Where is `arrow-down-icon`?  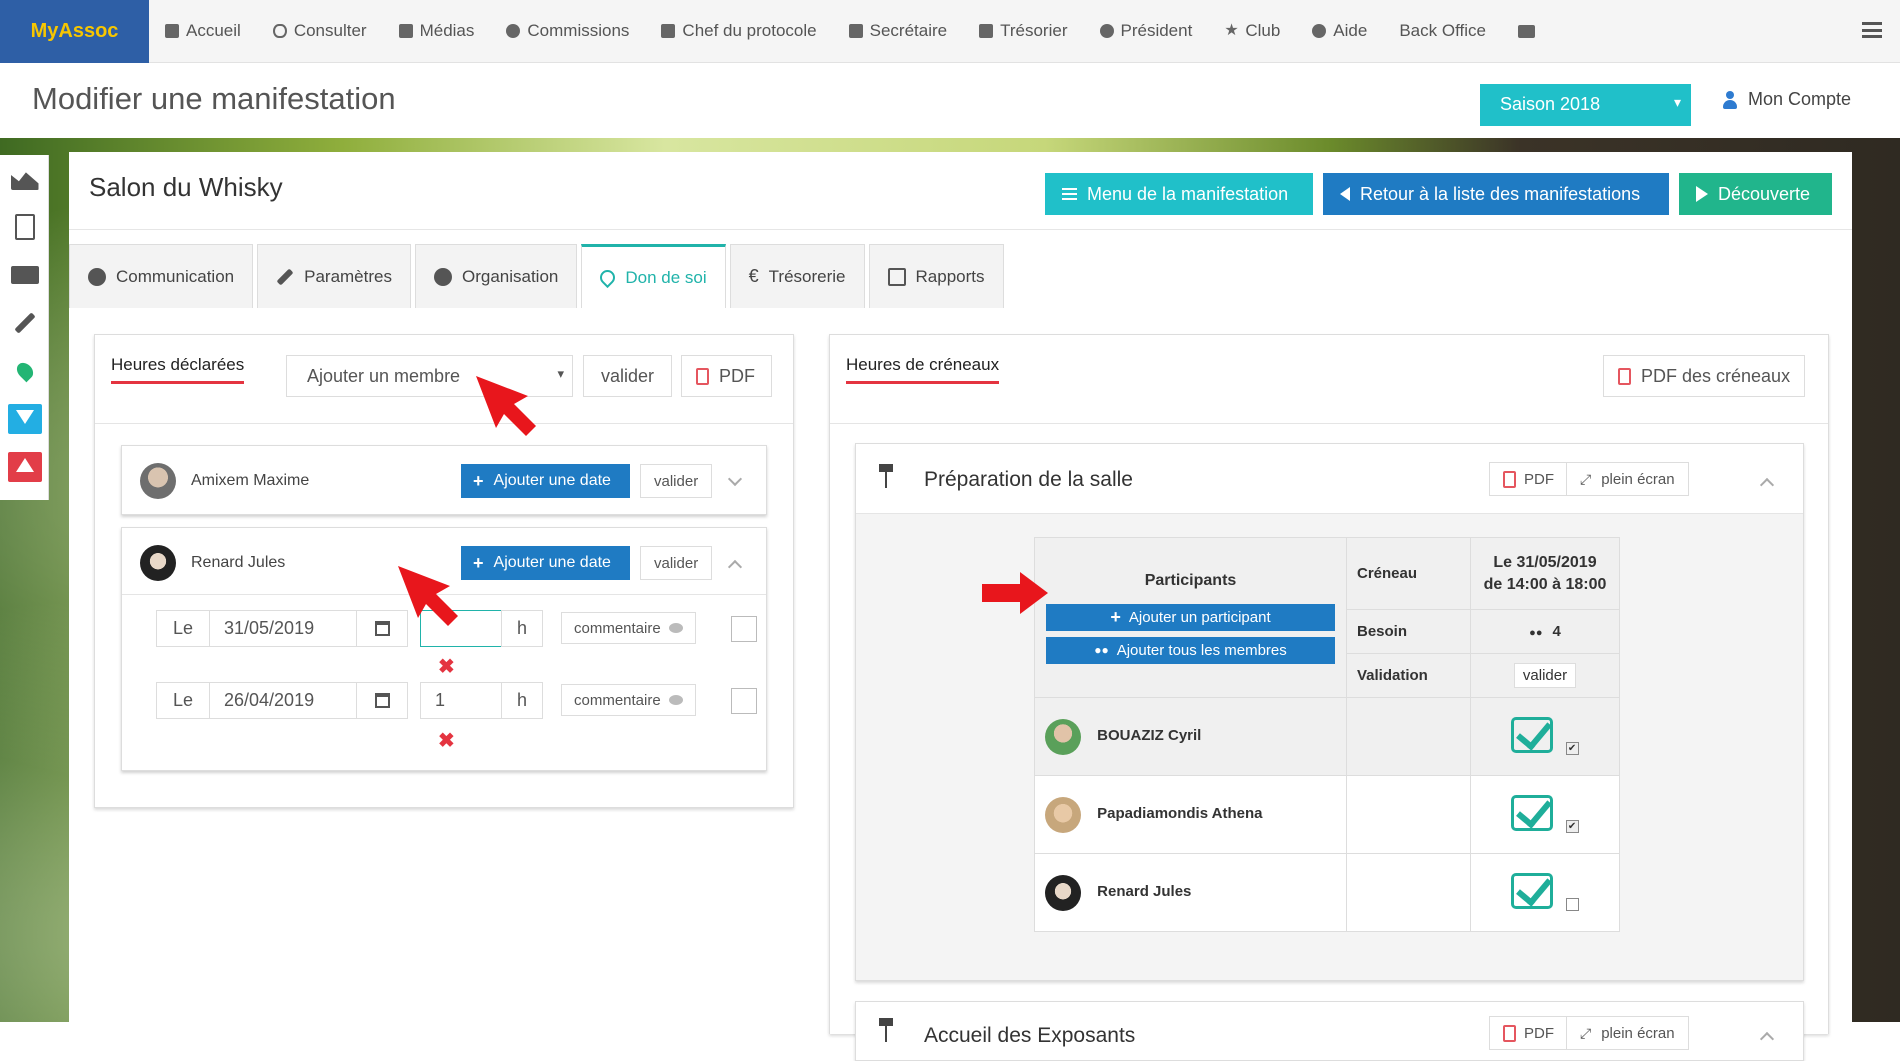
arrow-down-icon is located at coordinates (24, 419).